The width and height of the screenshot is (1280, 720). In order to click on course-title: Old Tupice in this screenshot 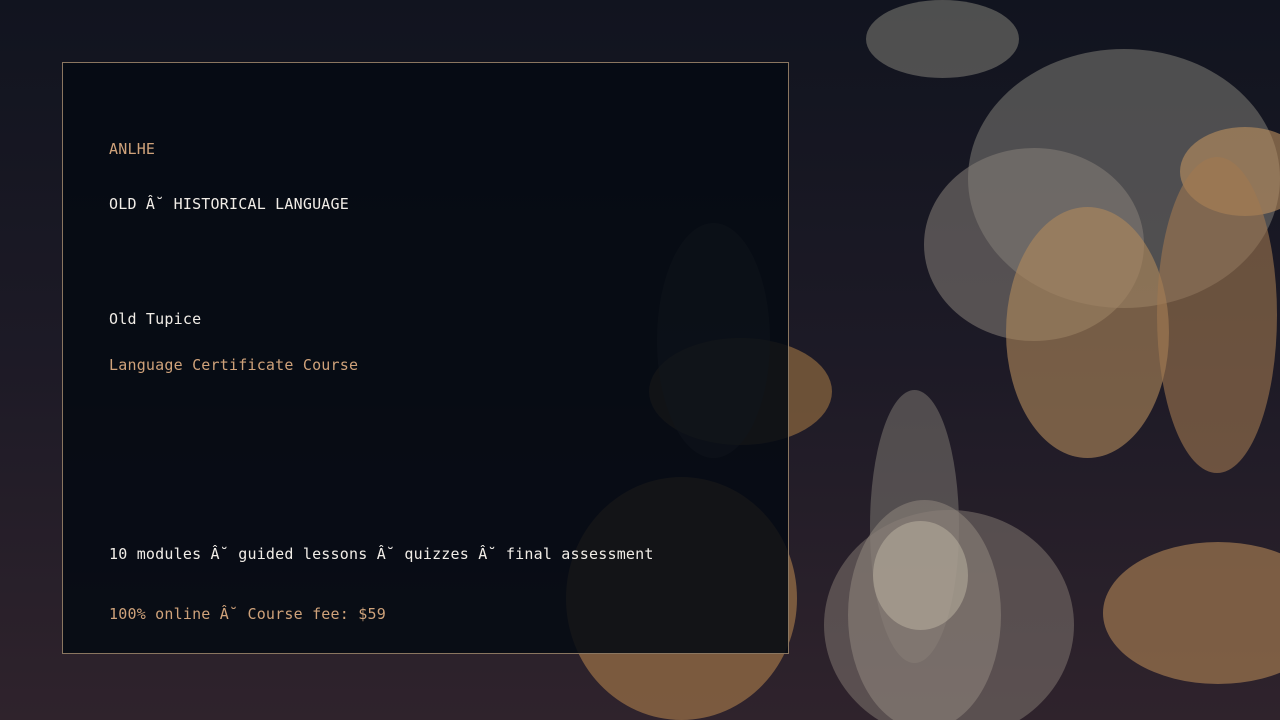, I will do `click(155, 319)`.